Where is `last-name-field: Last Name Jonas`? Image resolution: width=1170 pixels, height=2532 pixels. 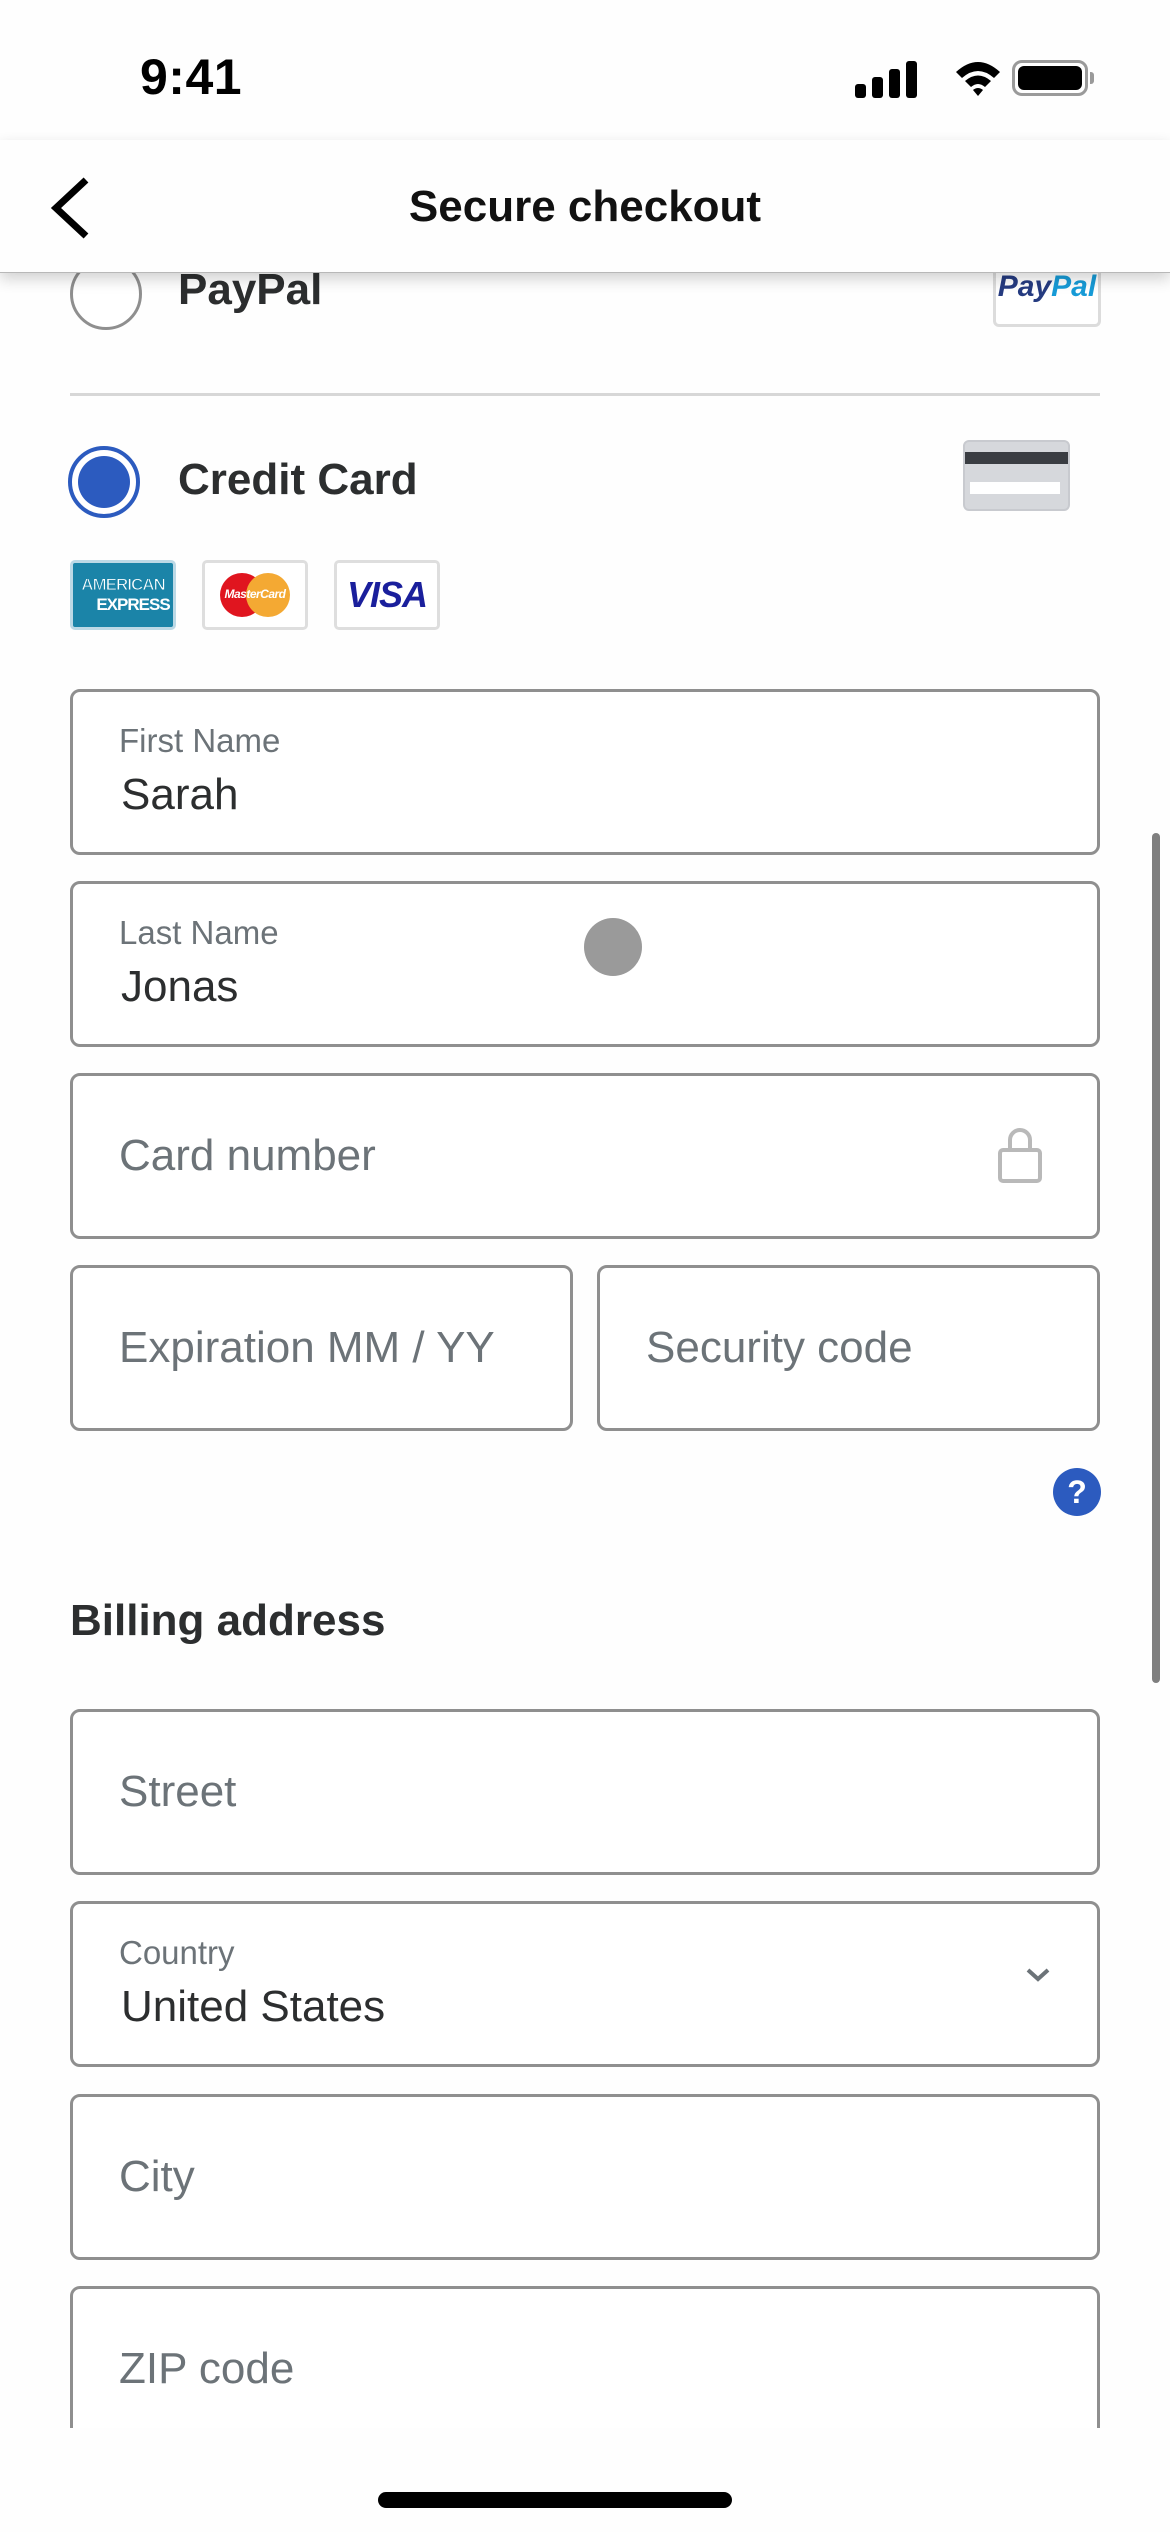
last-name-field: Last Name Jonas is located at coordinates (585, 964).